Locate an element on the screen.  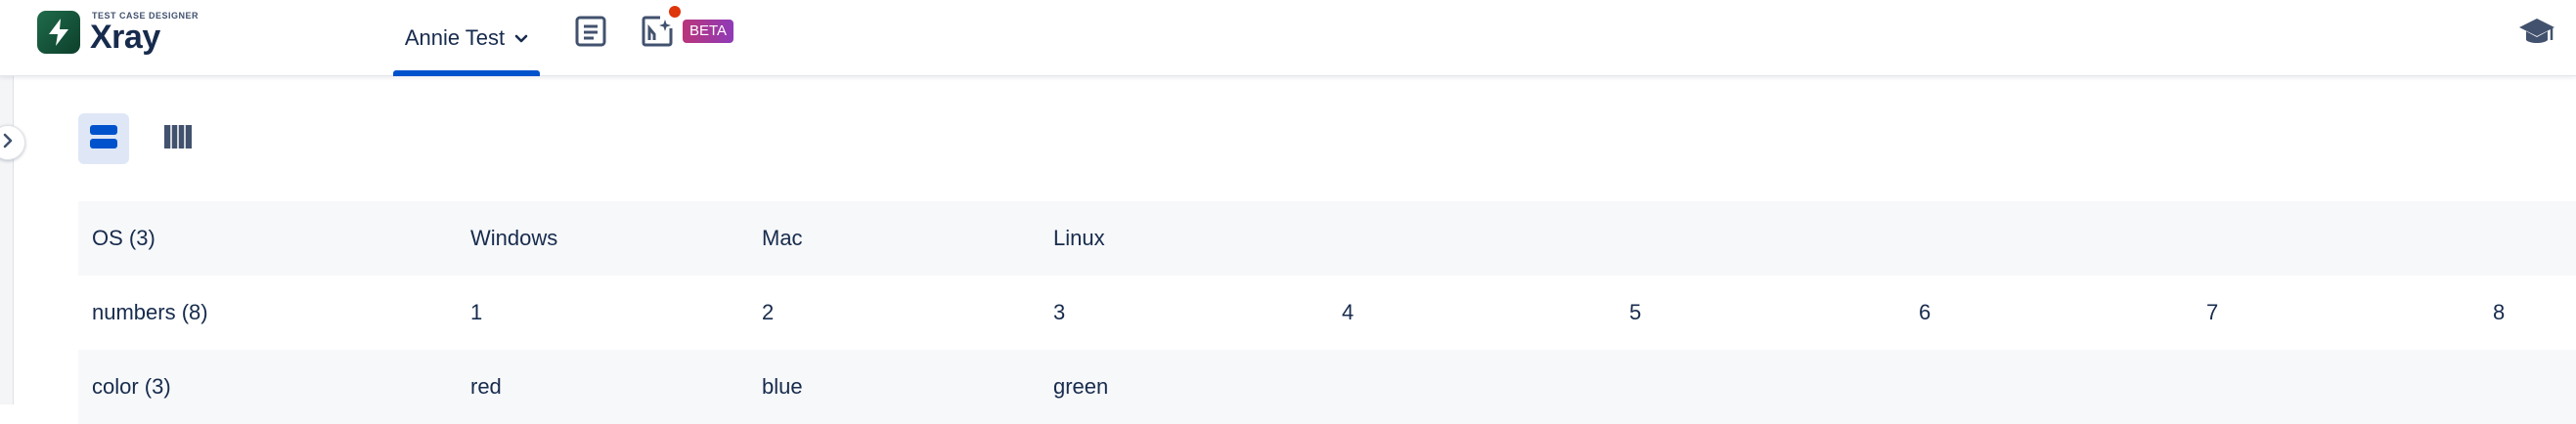
active-tab-indicator is located at coordinates (466, 73).